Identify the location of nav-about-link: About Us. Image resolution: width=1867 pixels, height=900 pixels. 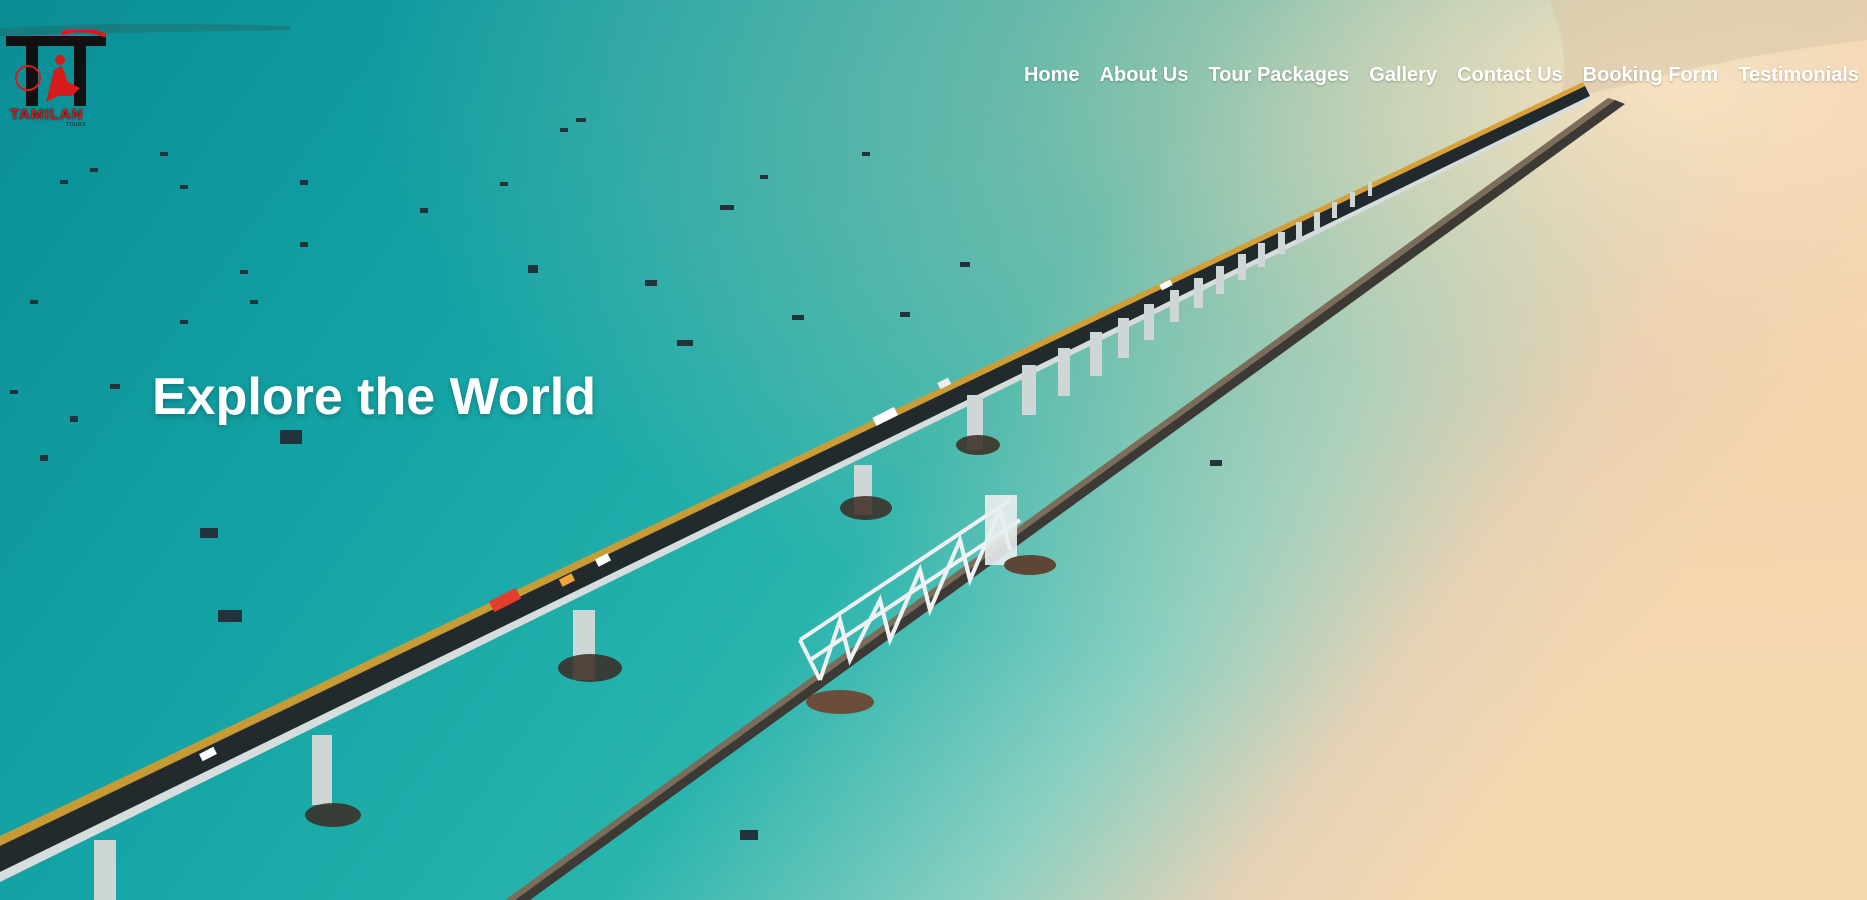
(1144, 75).